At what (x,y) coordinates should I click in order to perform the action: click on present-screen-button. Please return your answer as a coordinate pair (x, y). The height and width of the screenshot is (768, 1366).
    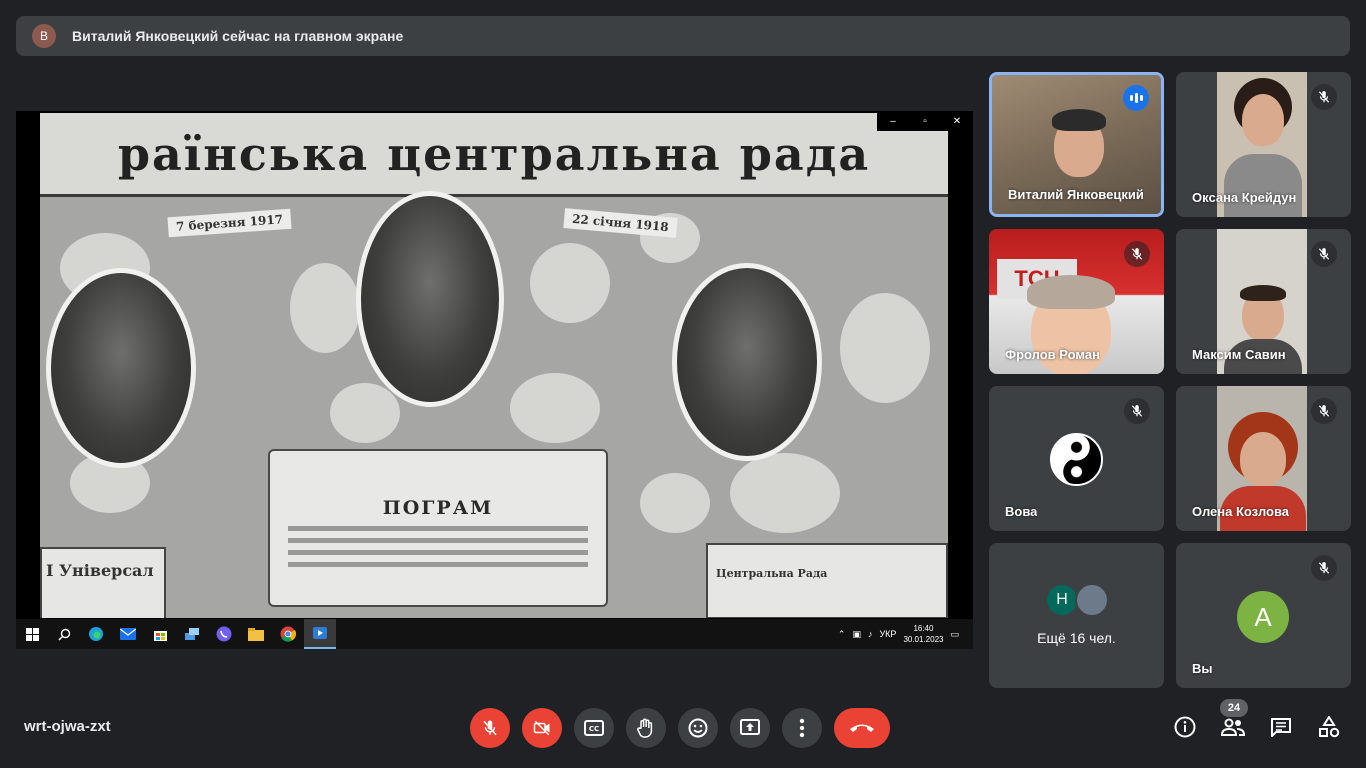
    Looking at the image, I should click on (750, 728).